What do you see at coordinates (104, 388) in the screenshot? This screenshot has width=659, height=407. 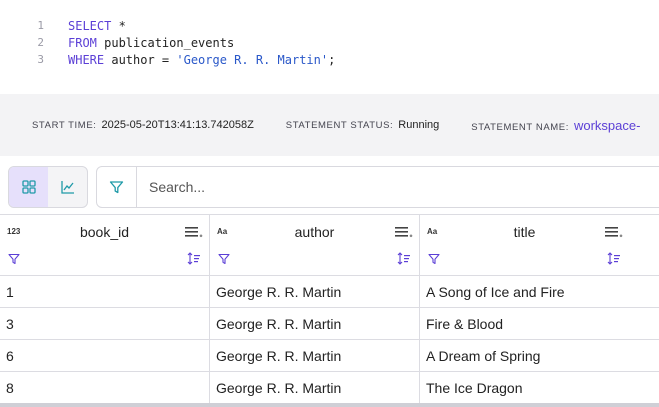 I see `table-cell: 8` at bounding box center [104, 388].